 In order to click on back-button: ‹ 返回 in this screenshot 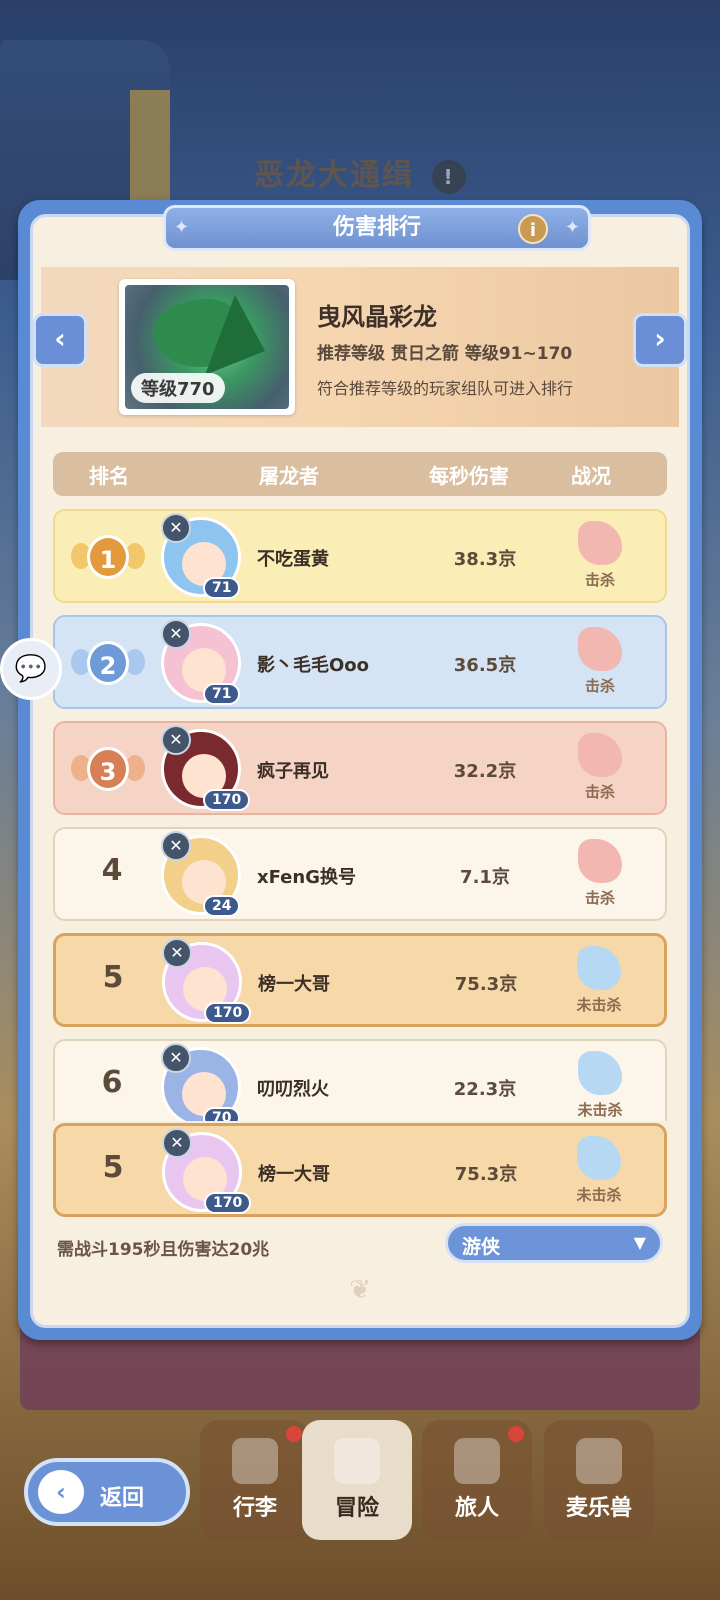, I will do `click(107, 1492)`.